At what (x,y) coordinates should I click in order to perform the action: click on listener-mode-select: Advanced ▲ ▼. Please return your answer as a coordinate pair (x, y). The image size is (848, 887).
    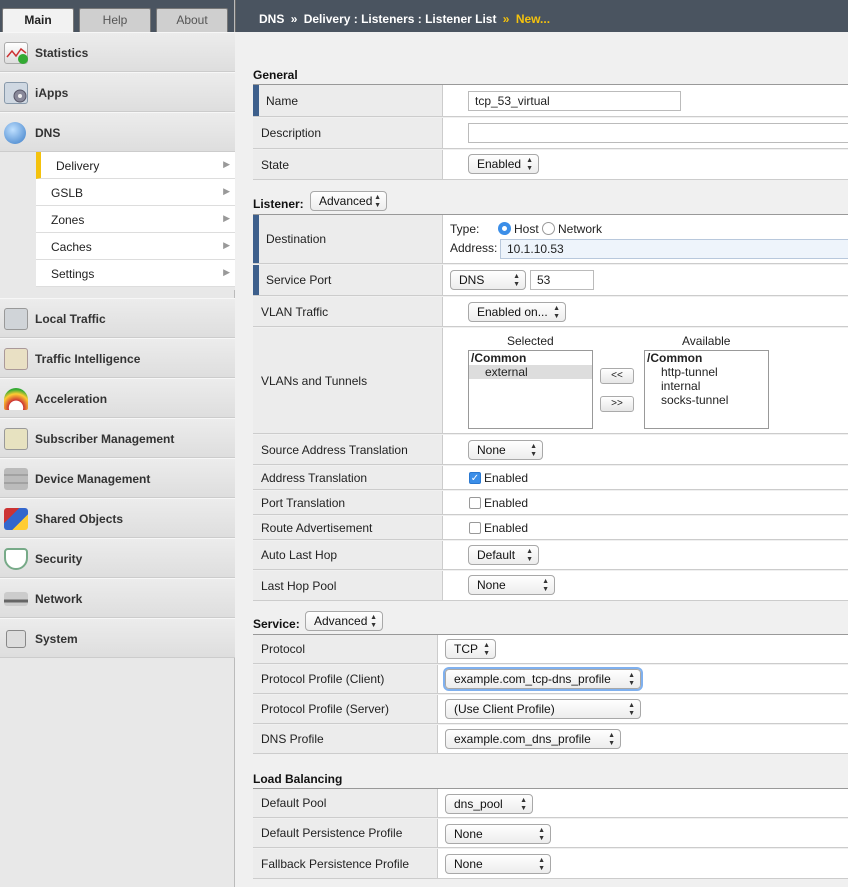
    Looking at the image, I should click on (348, 201).